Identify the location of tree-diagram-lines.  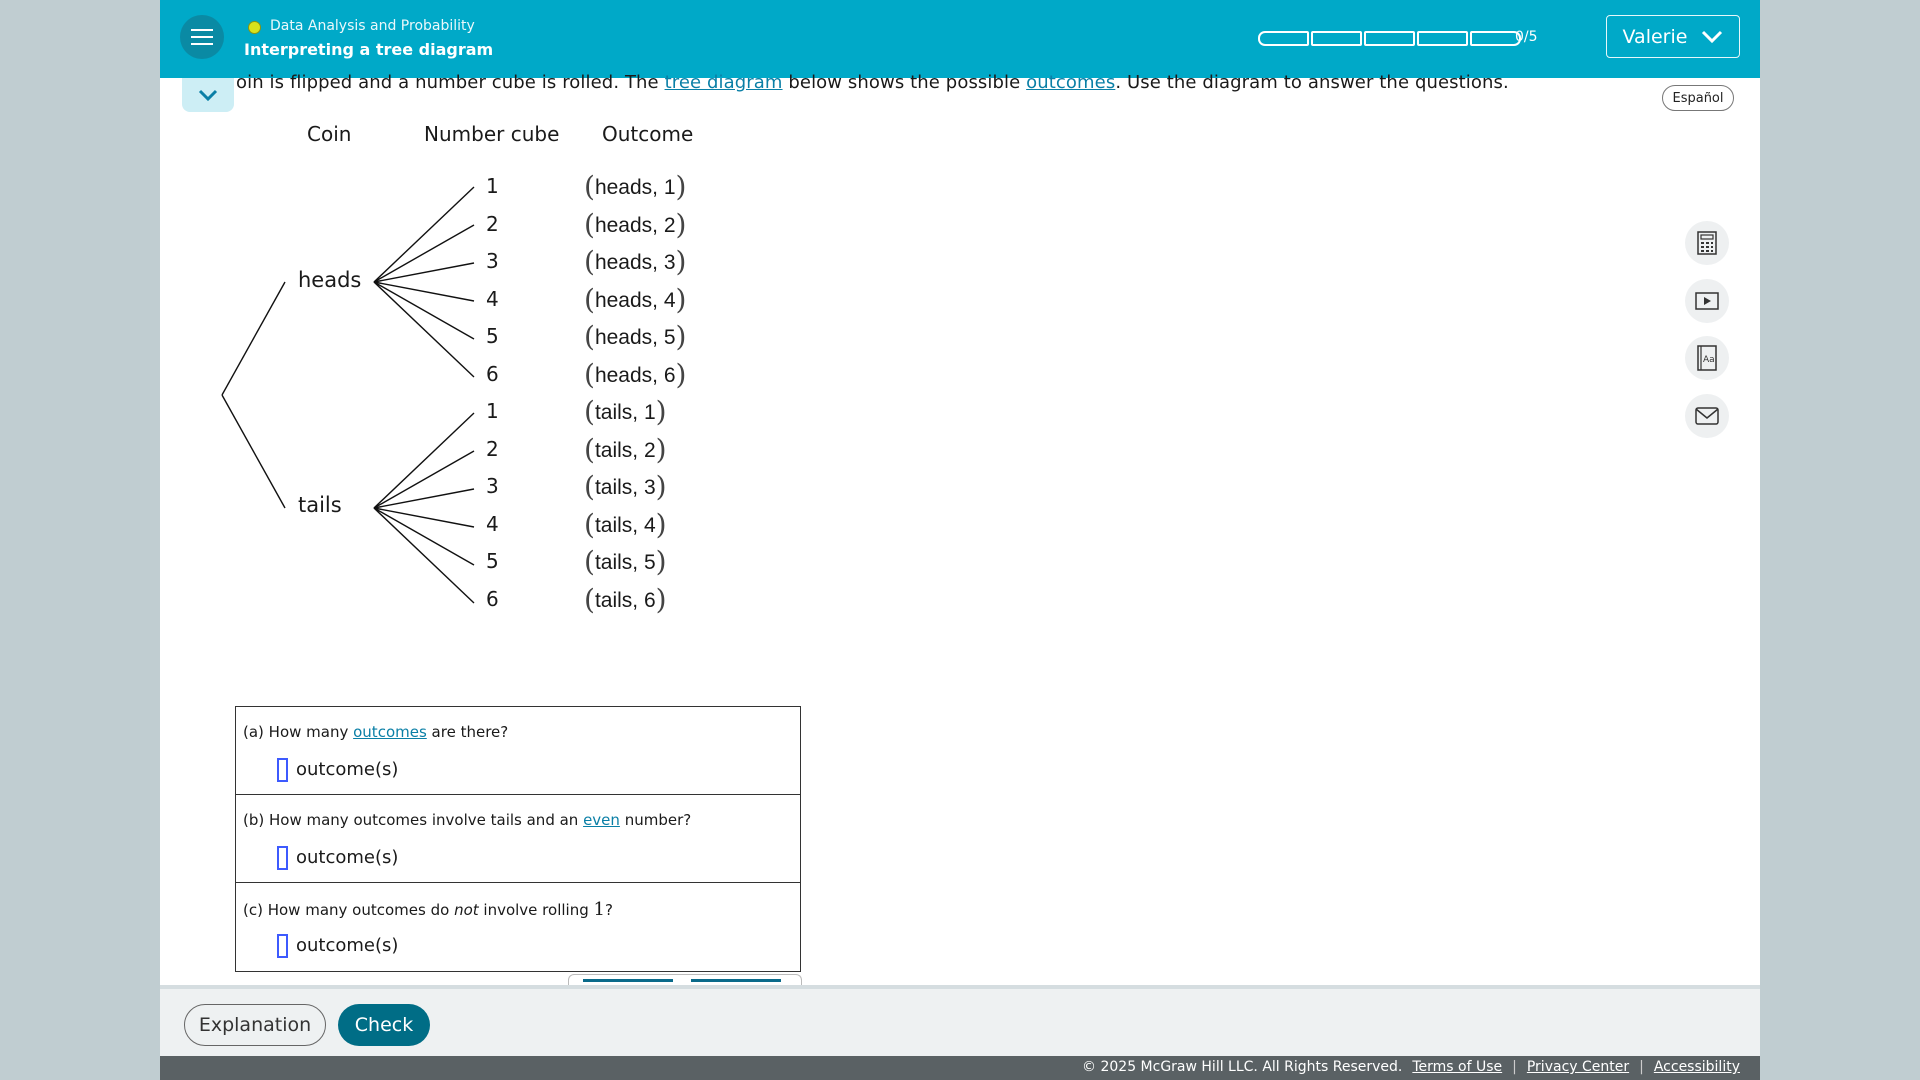
(348, 395).